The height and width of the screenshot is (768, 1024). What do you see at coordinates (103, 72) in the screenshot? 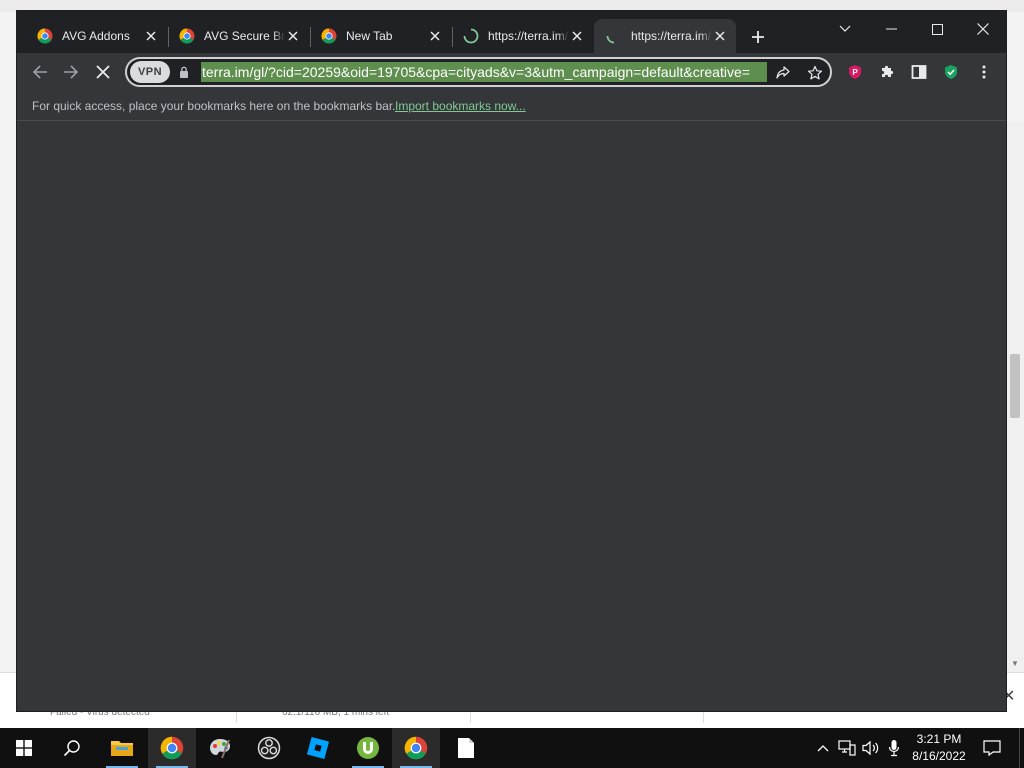
I see `stop-loading-icon` at bounding box center [103, 72].